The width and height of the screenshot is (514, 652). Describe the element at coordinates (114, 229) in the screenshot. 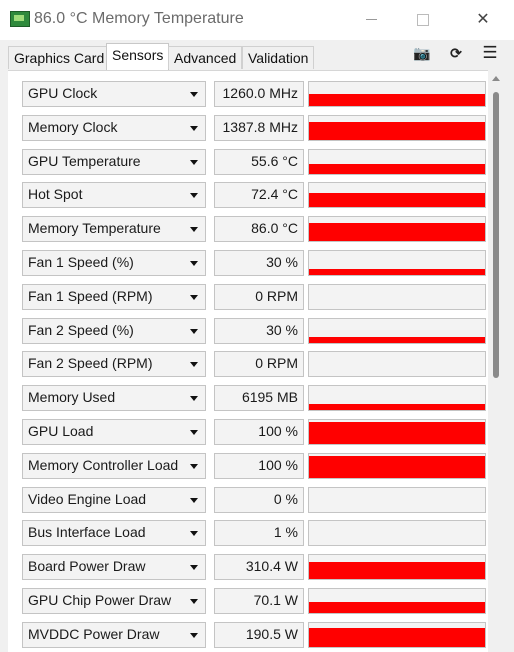

I see `sensor-selector: Memory Temperature` at that location.